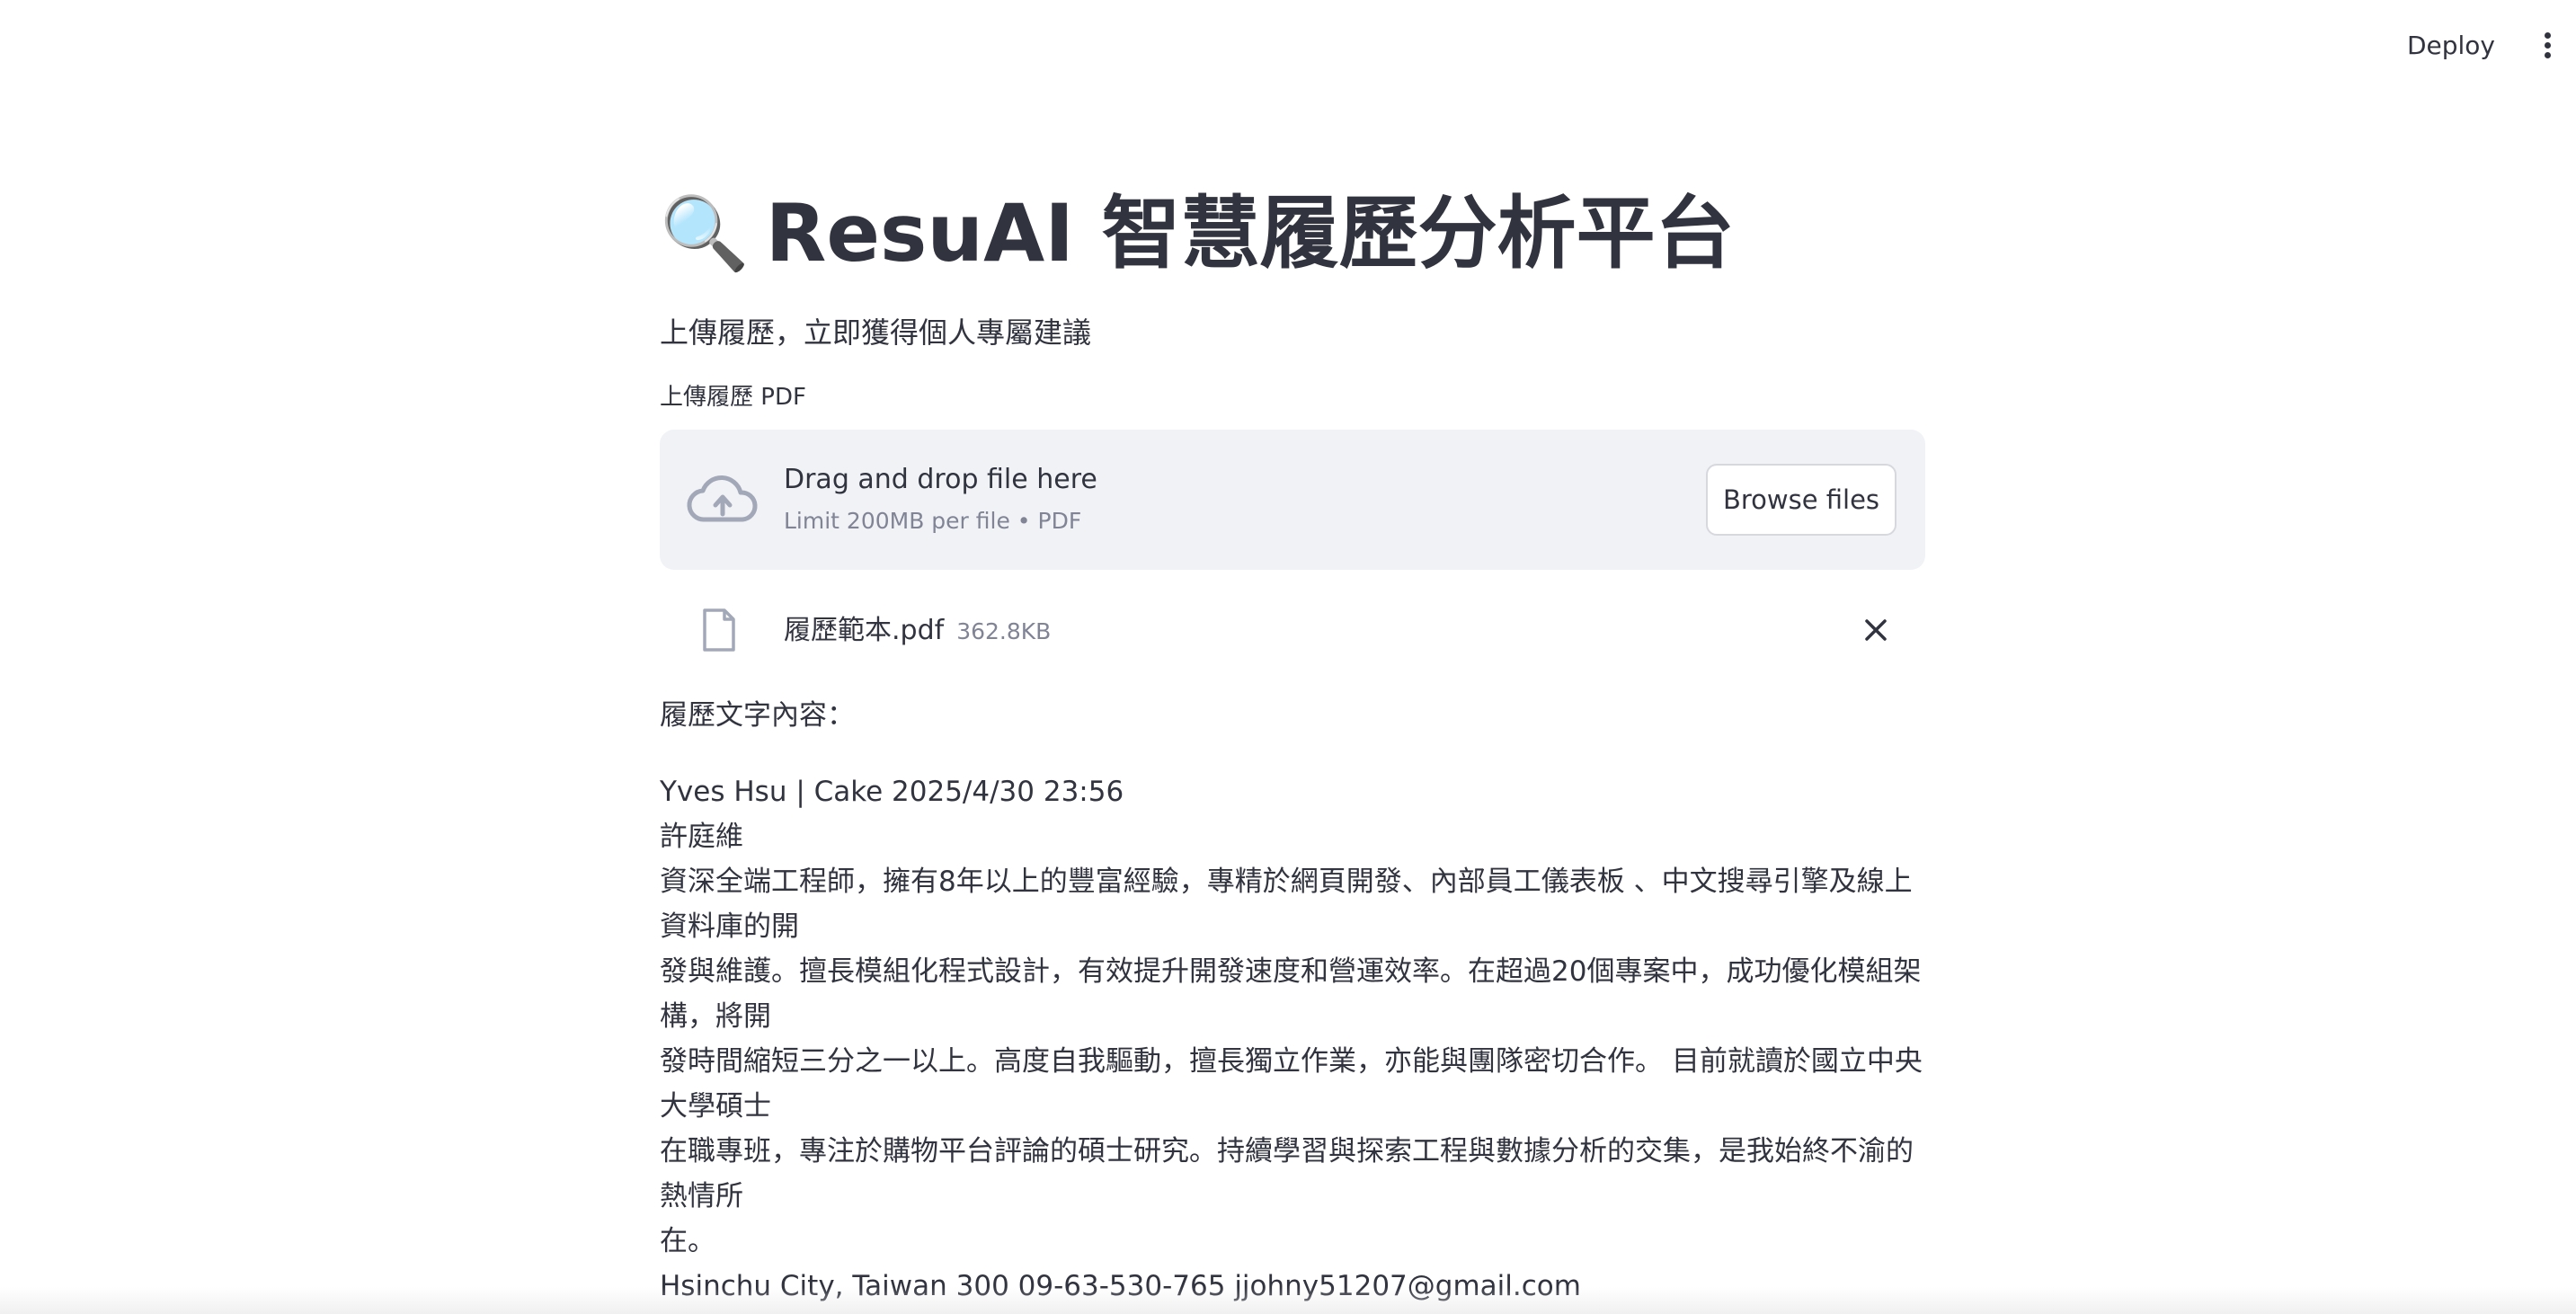 This screenshot has width=2576, height=1314. I want to click on resume-line: Yves Hsu | Cake 2025/4/30 23:56, so click(892, 792).